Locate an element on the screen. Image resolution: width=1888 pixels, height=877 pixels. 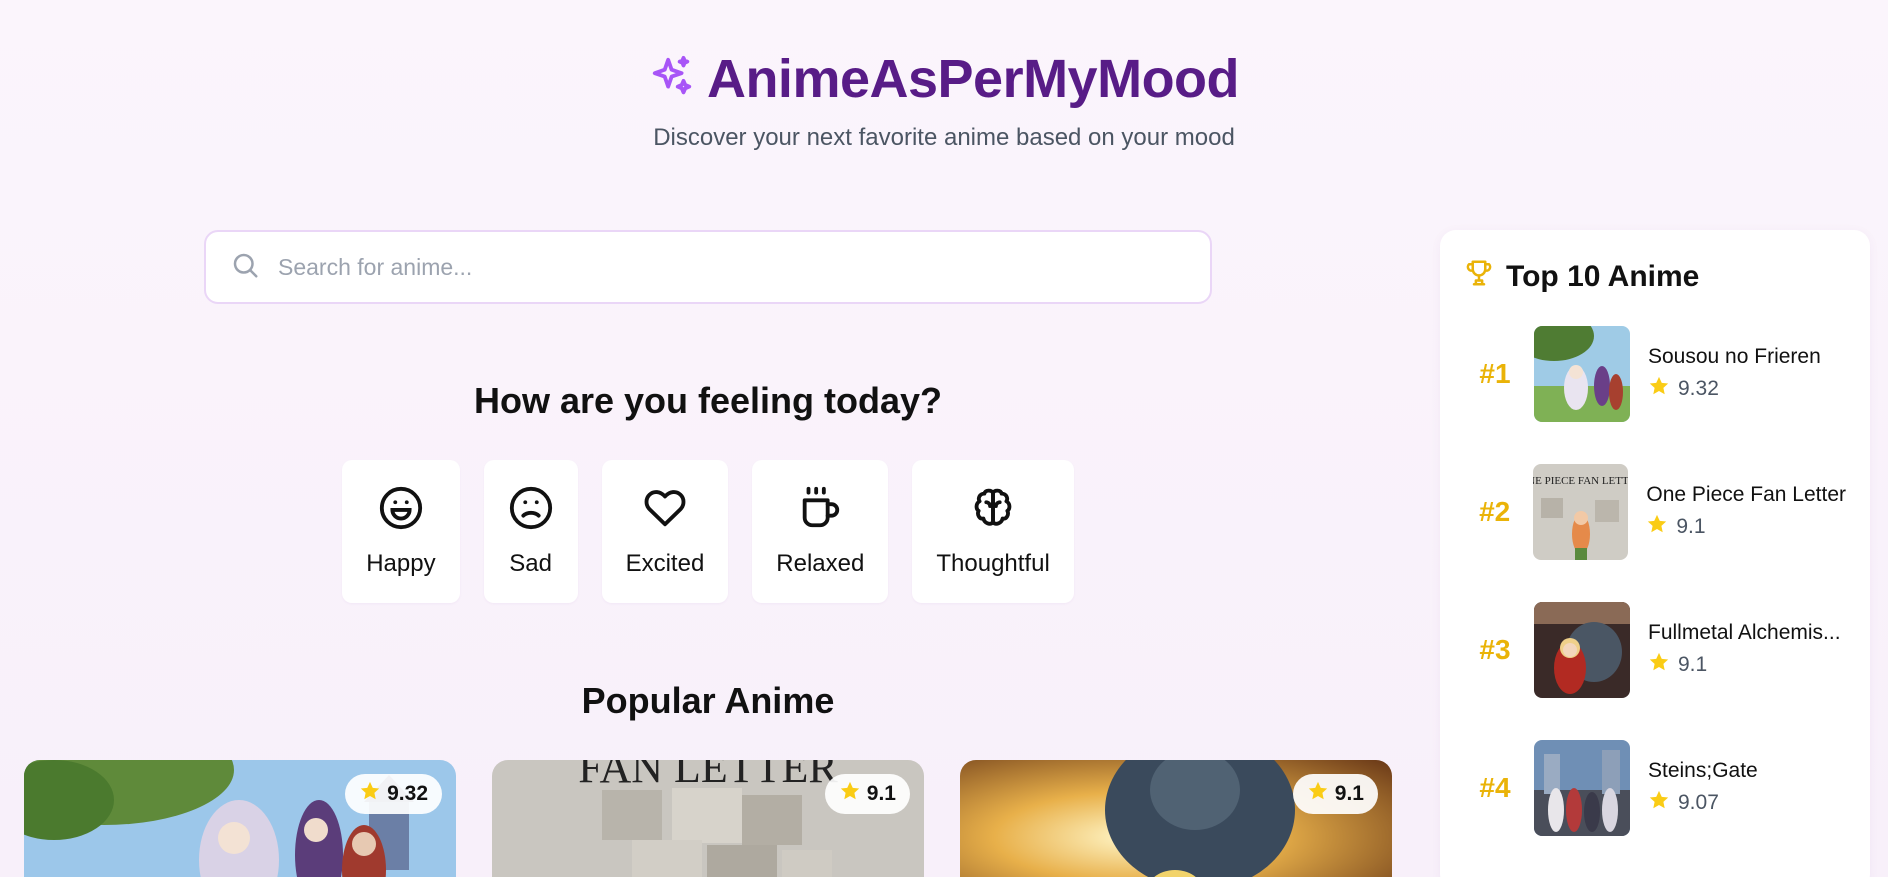
rating-badge: 9.32 is located at coordinates (393, 794).